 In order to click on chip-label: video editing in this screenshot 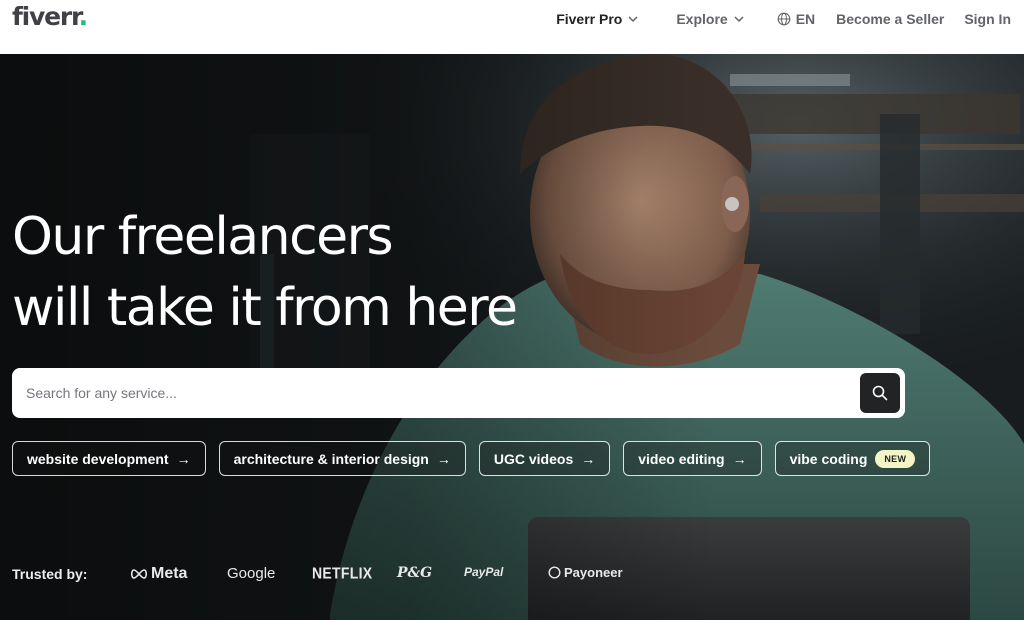, I will do `click(681, 458)`.